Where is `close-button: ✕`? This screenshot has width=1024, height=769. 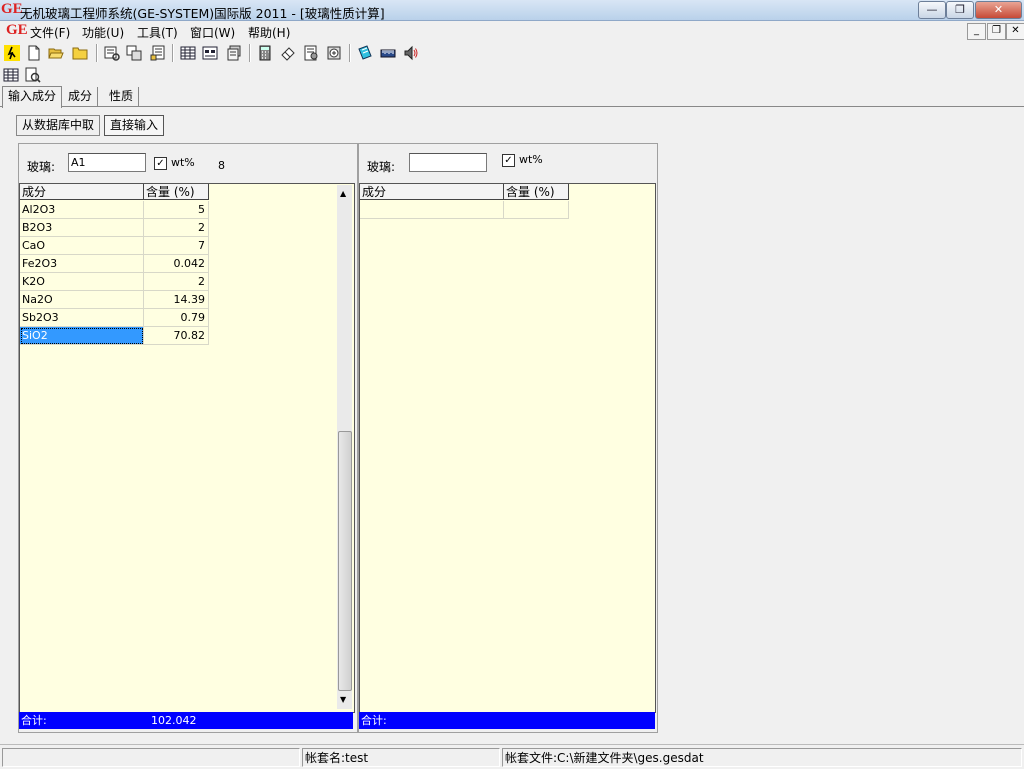 close-button: ✕ is located at coordinates (998, 10).